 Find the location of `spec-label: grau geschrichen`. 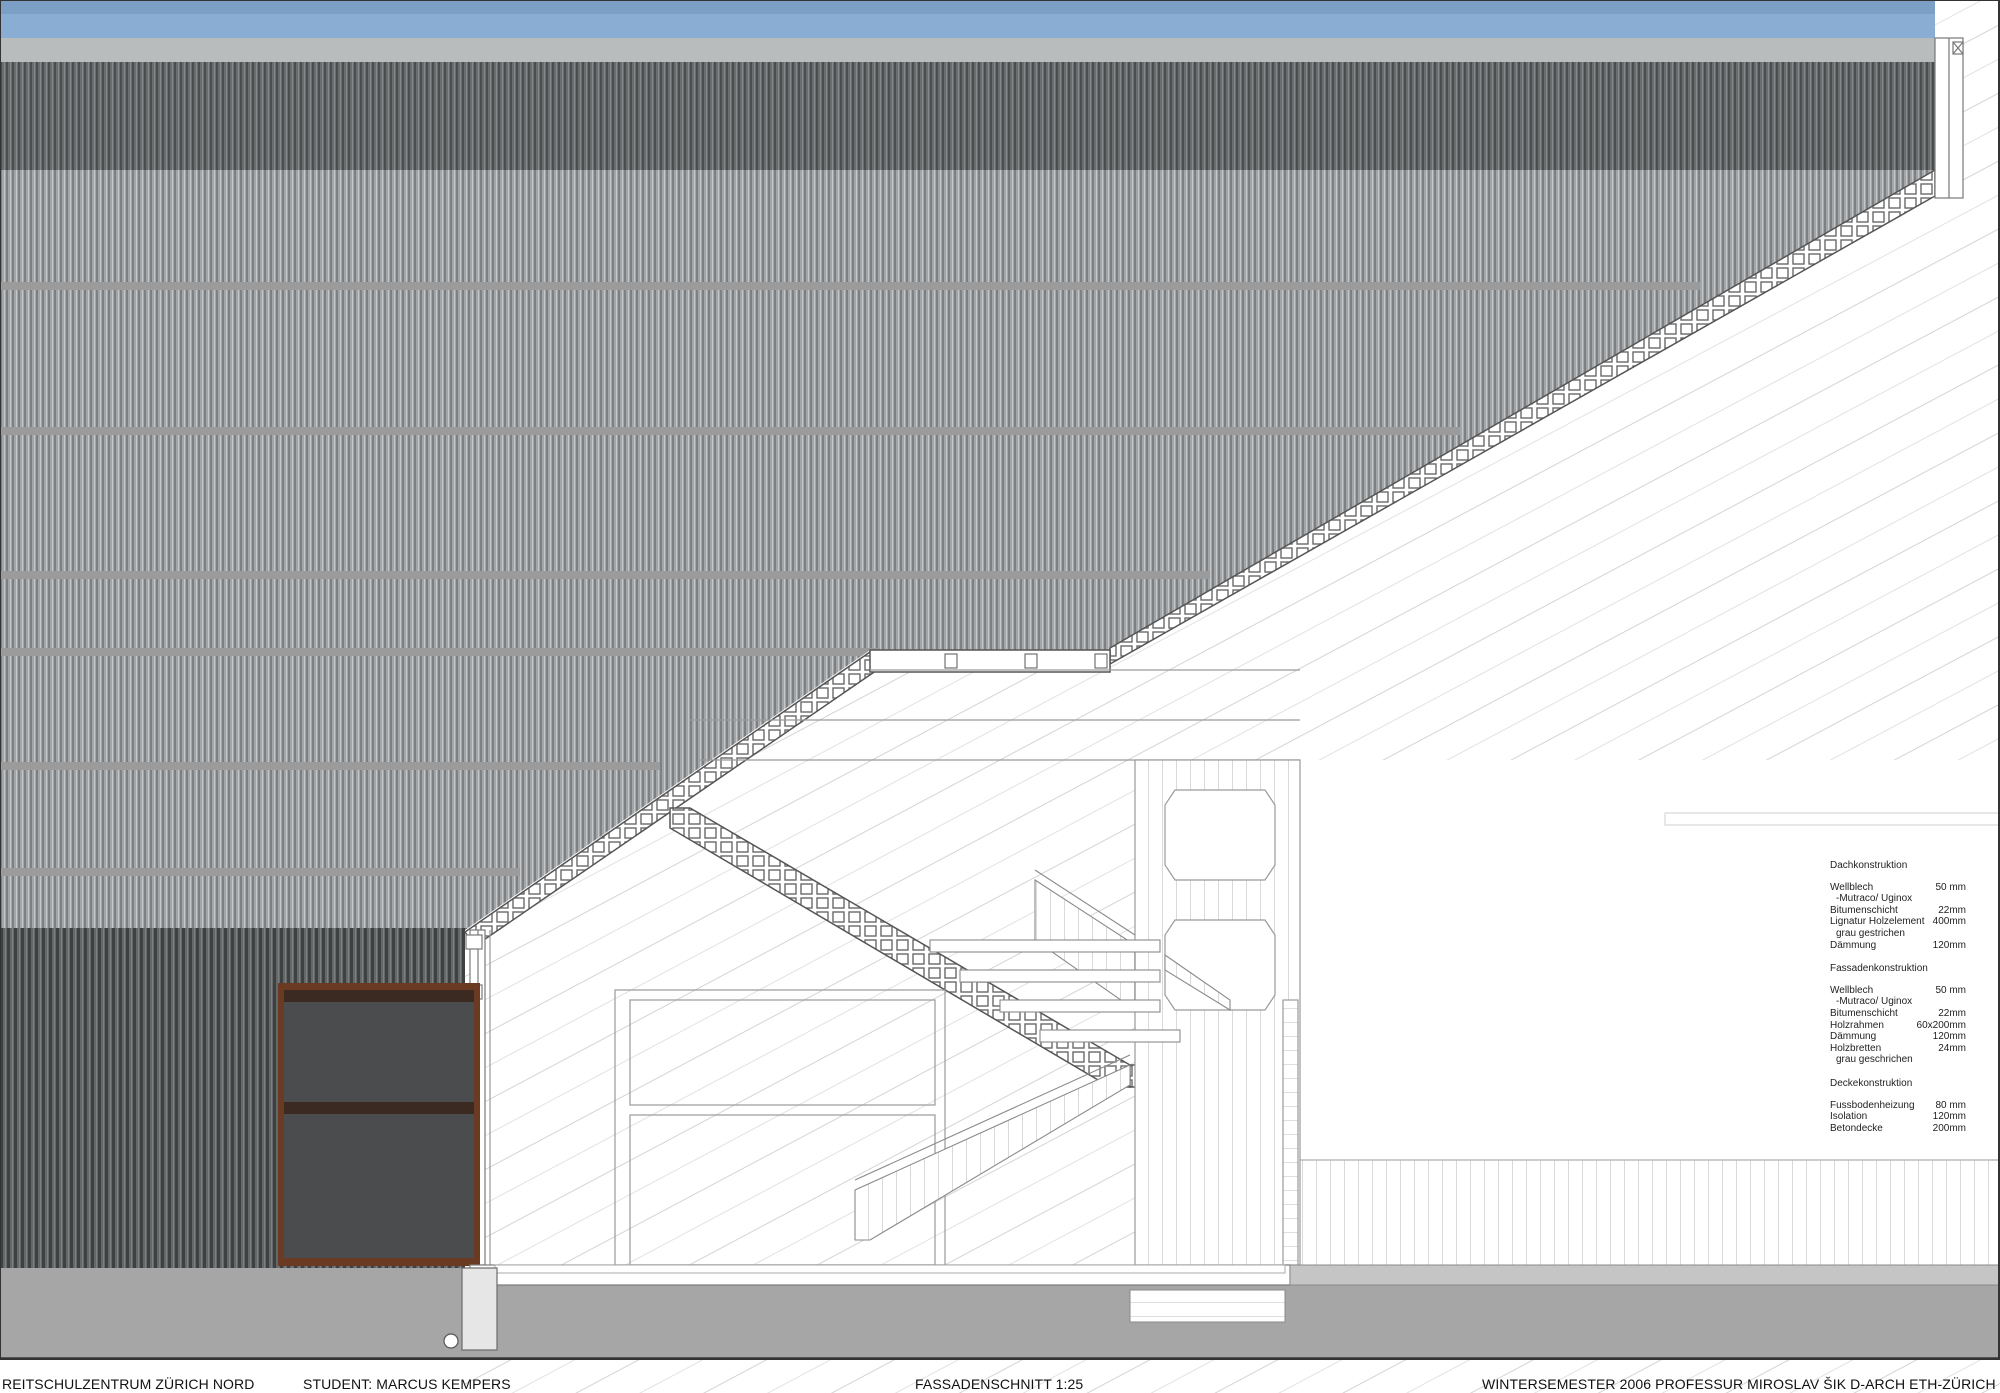

spec-label: grau geschrichen is located at coordinates (1874, 1060).